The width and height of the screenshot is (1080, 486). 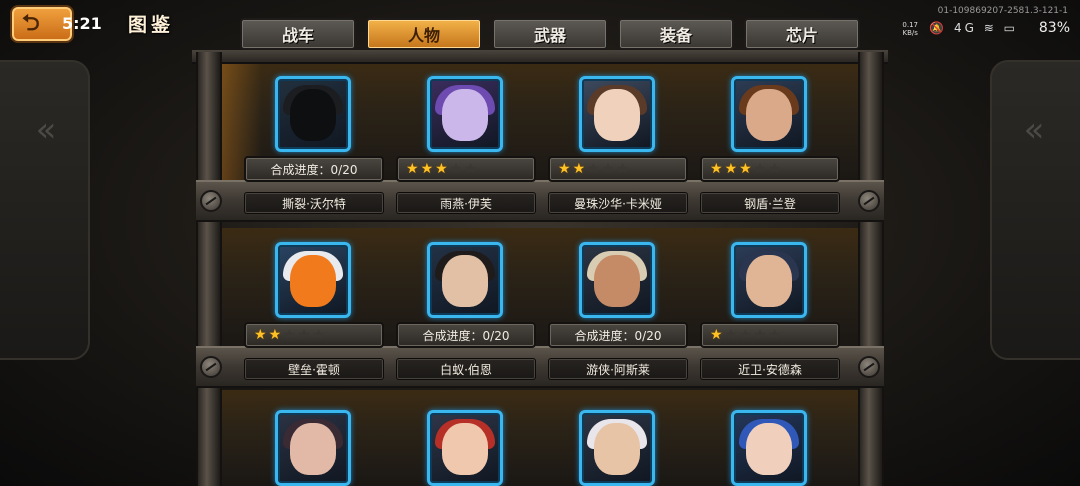 I want to click on character-card: ★ ★ ★ ★ ★ 曼珠沙华·卡米娅, so click(x=618, y=146).